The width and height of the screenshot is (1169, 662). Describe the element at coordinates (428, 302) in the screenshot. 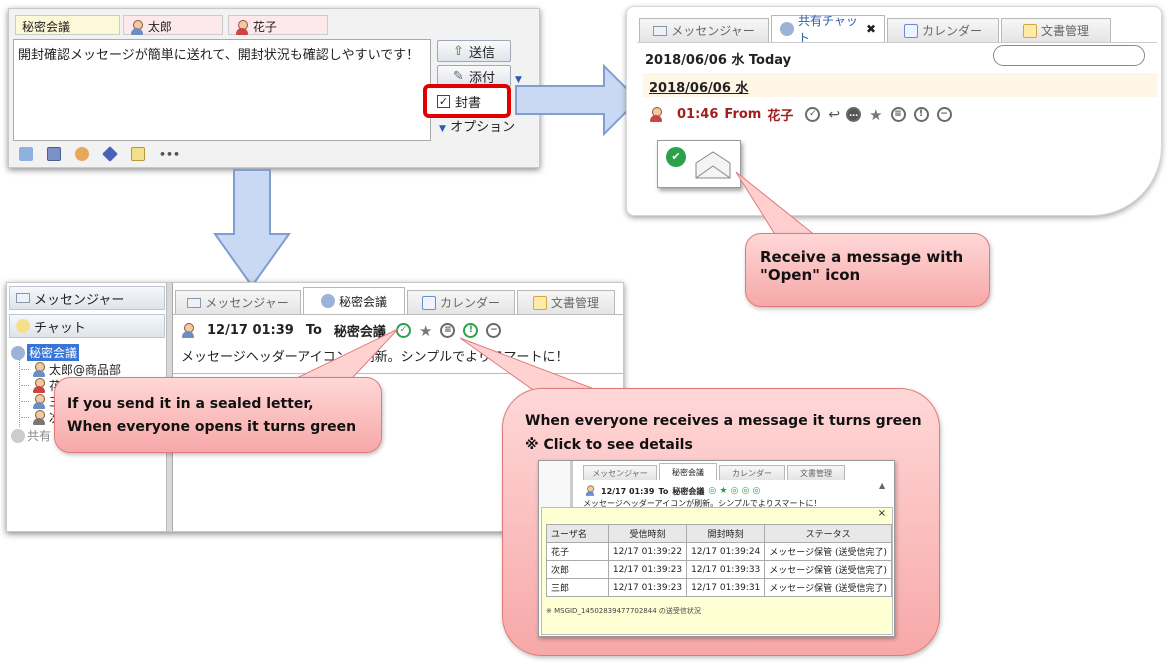

I see `calendar-icon` at that location.